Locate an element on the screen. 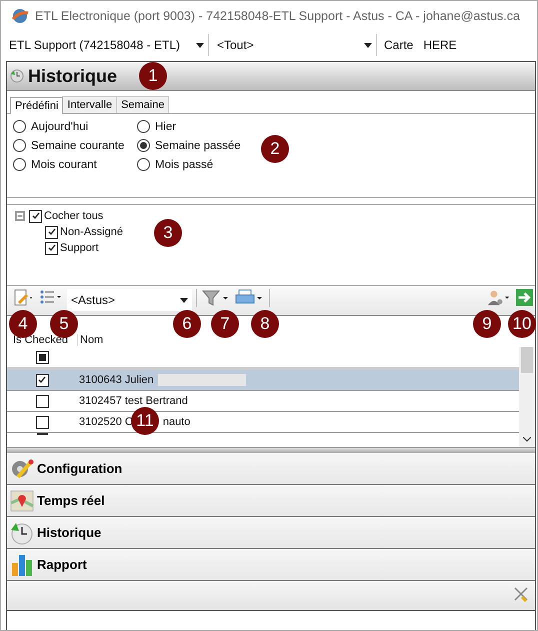 The image size is (538, 631). callout-marker: 6 is located at coordinates (187, 324).